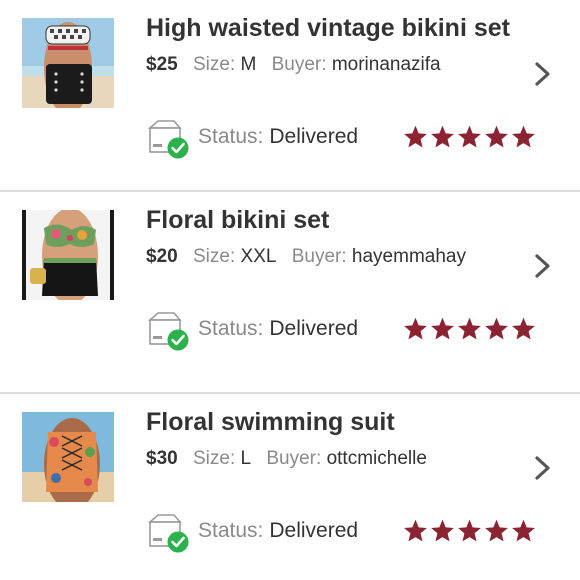  Describe the element at coordinates (328, 28) in the screenshot. I see `product-title: High waisted vintage bikini set` at that location.